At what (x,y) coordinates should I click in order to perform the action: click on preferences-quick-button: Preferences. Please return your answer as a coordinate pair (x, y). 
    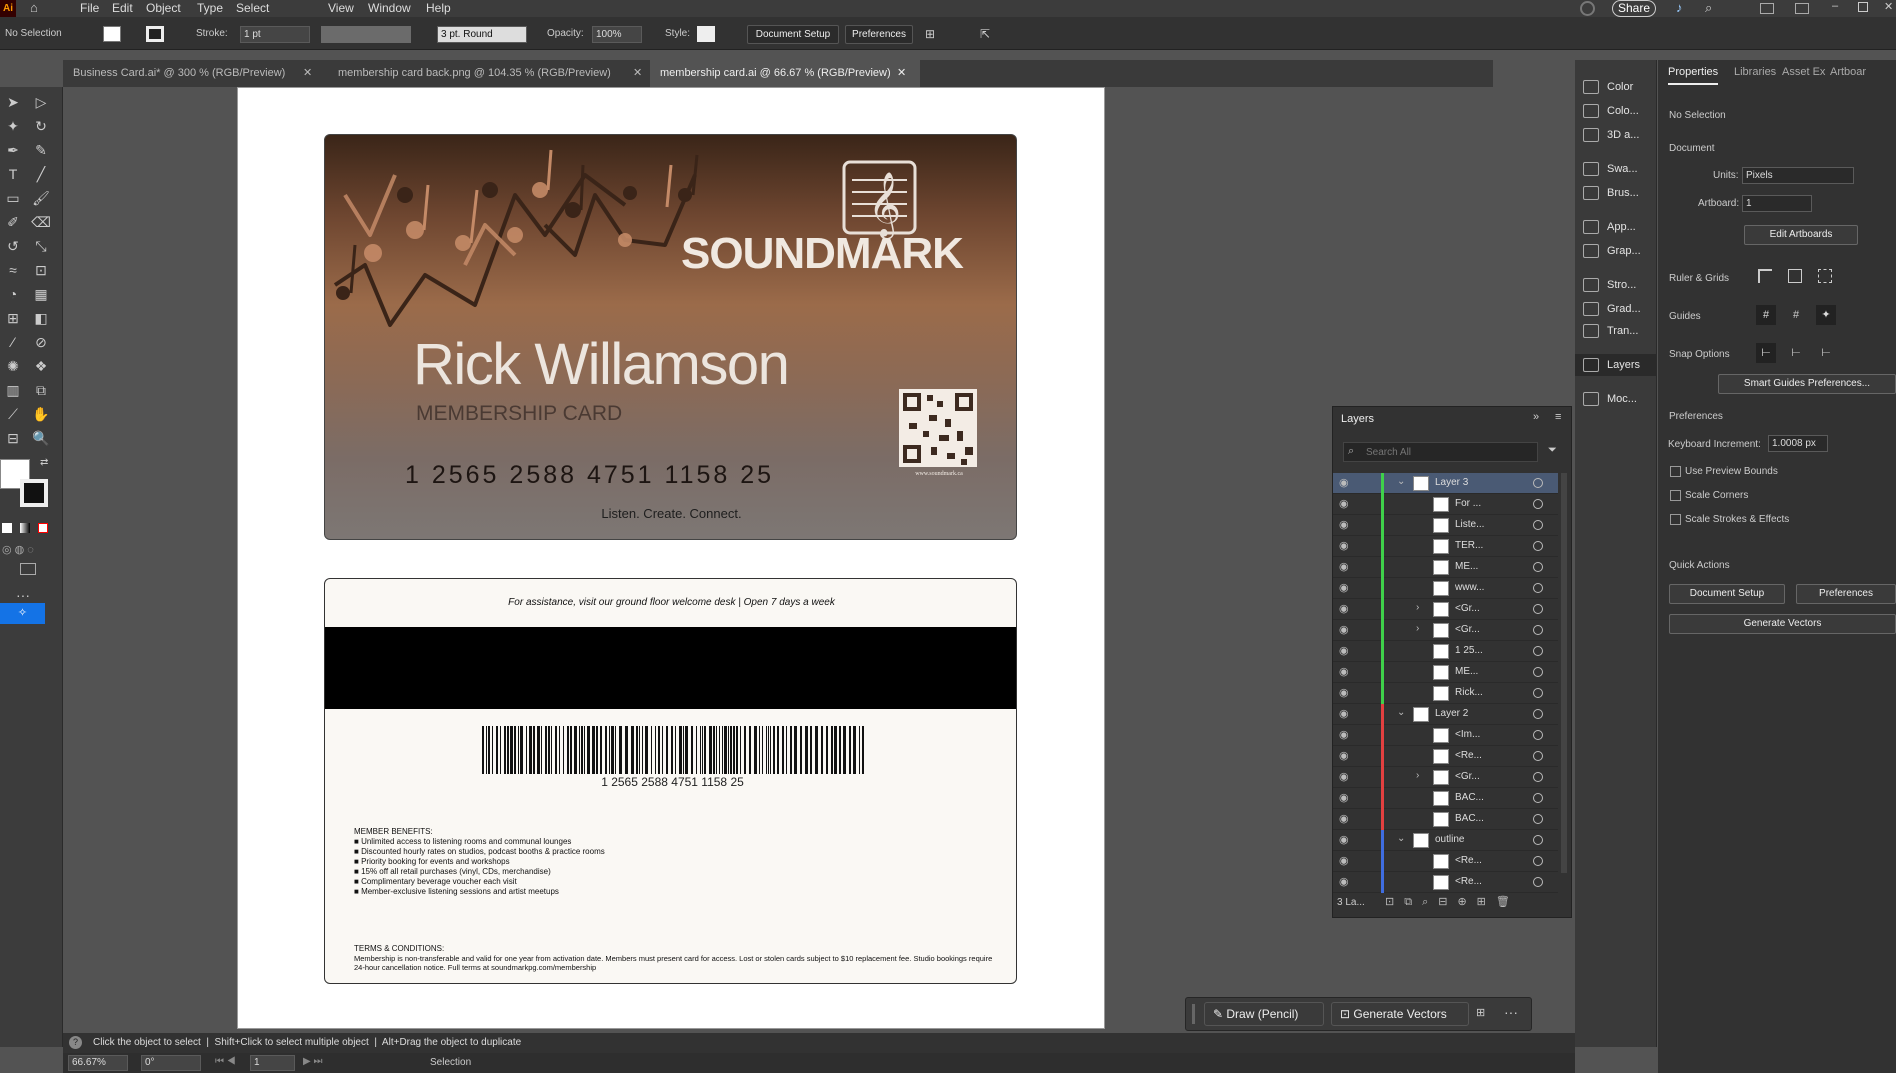
    Looking at the image, I should click on (1846, 594).